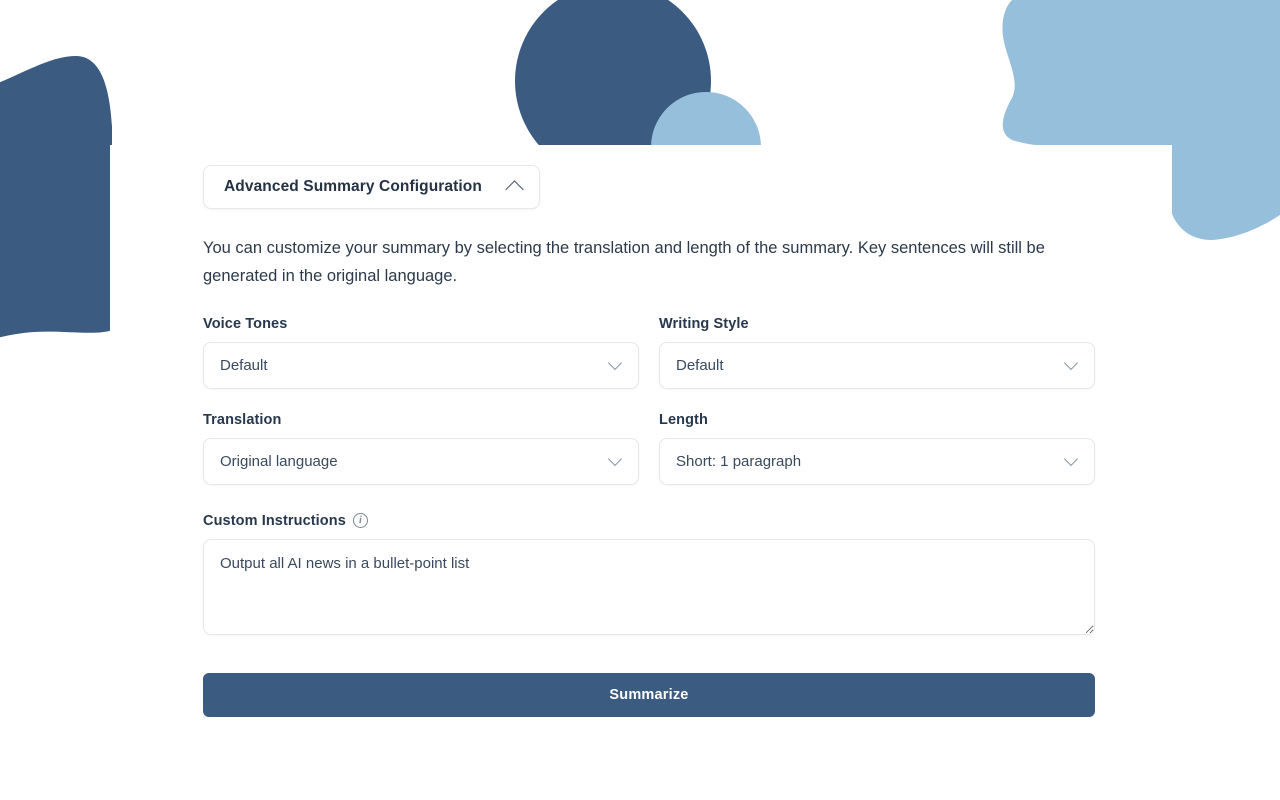 The image size is (1280, 800). Describe the element at coordinates (649, 694) in the screenshot. I see `summarize-button: Summarize` at that location.